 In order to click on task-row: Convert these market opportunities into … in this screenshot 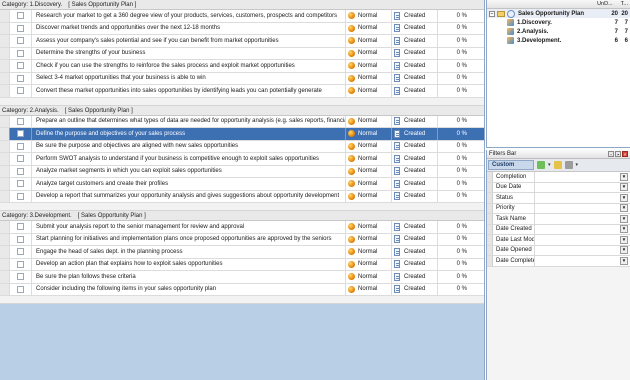, I will do `click(242, 91)`.